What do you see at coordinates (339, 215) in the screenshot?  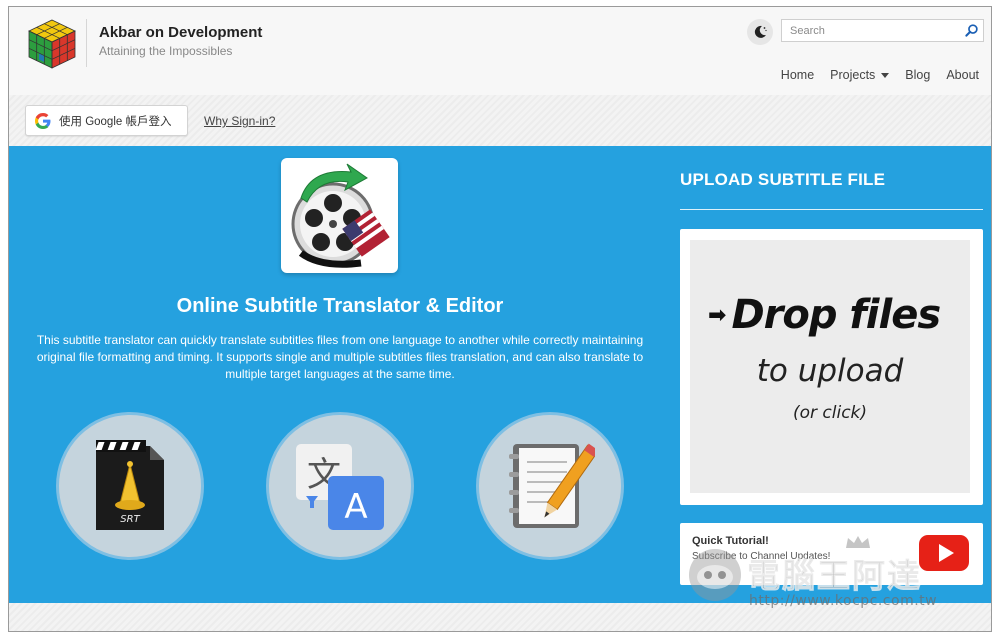 I see `subtitle-translator-app-icon` at bounding box center [339, 215].